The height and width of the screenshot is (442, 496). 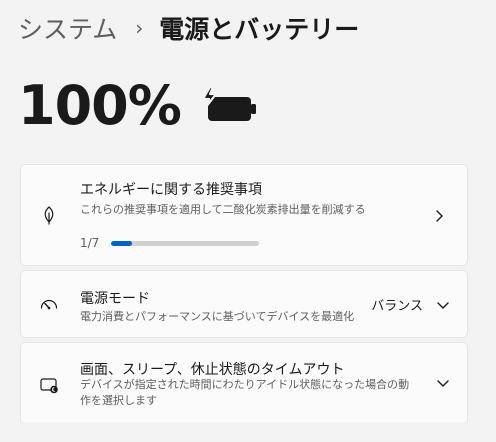 I want to click on chevron-right-icon, so click(x=439, y=216).